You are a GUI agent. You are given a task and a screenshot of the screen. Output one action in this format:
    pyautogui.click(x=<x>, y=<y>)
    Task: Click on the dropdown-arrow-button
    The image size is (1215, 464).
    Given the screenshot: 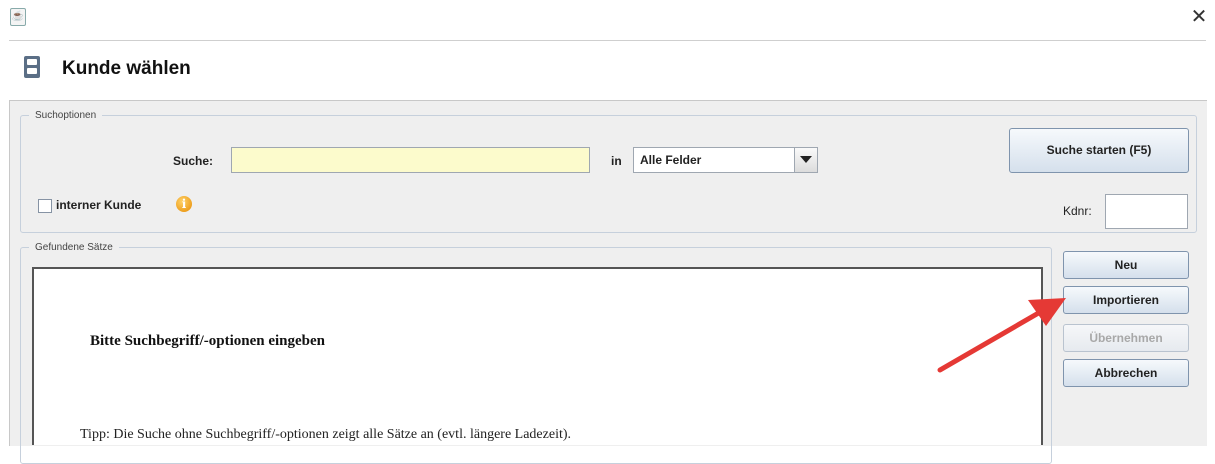 What is the action you would take?
    pyautogui.click(x=805, y=160)
    